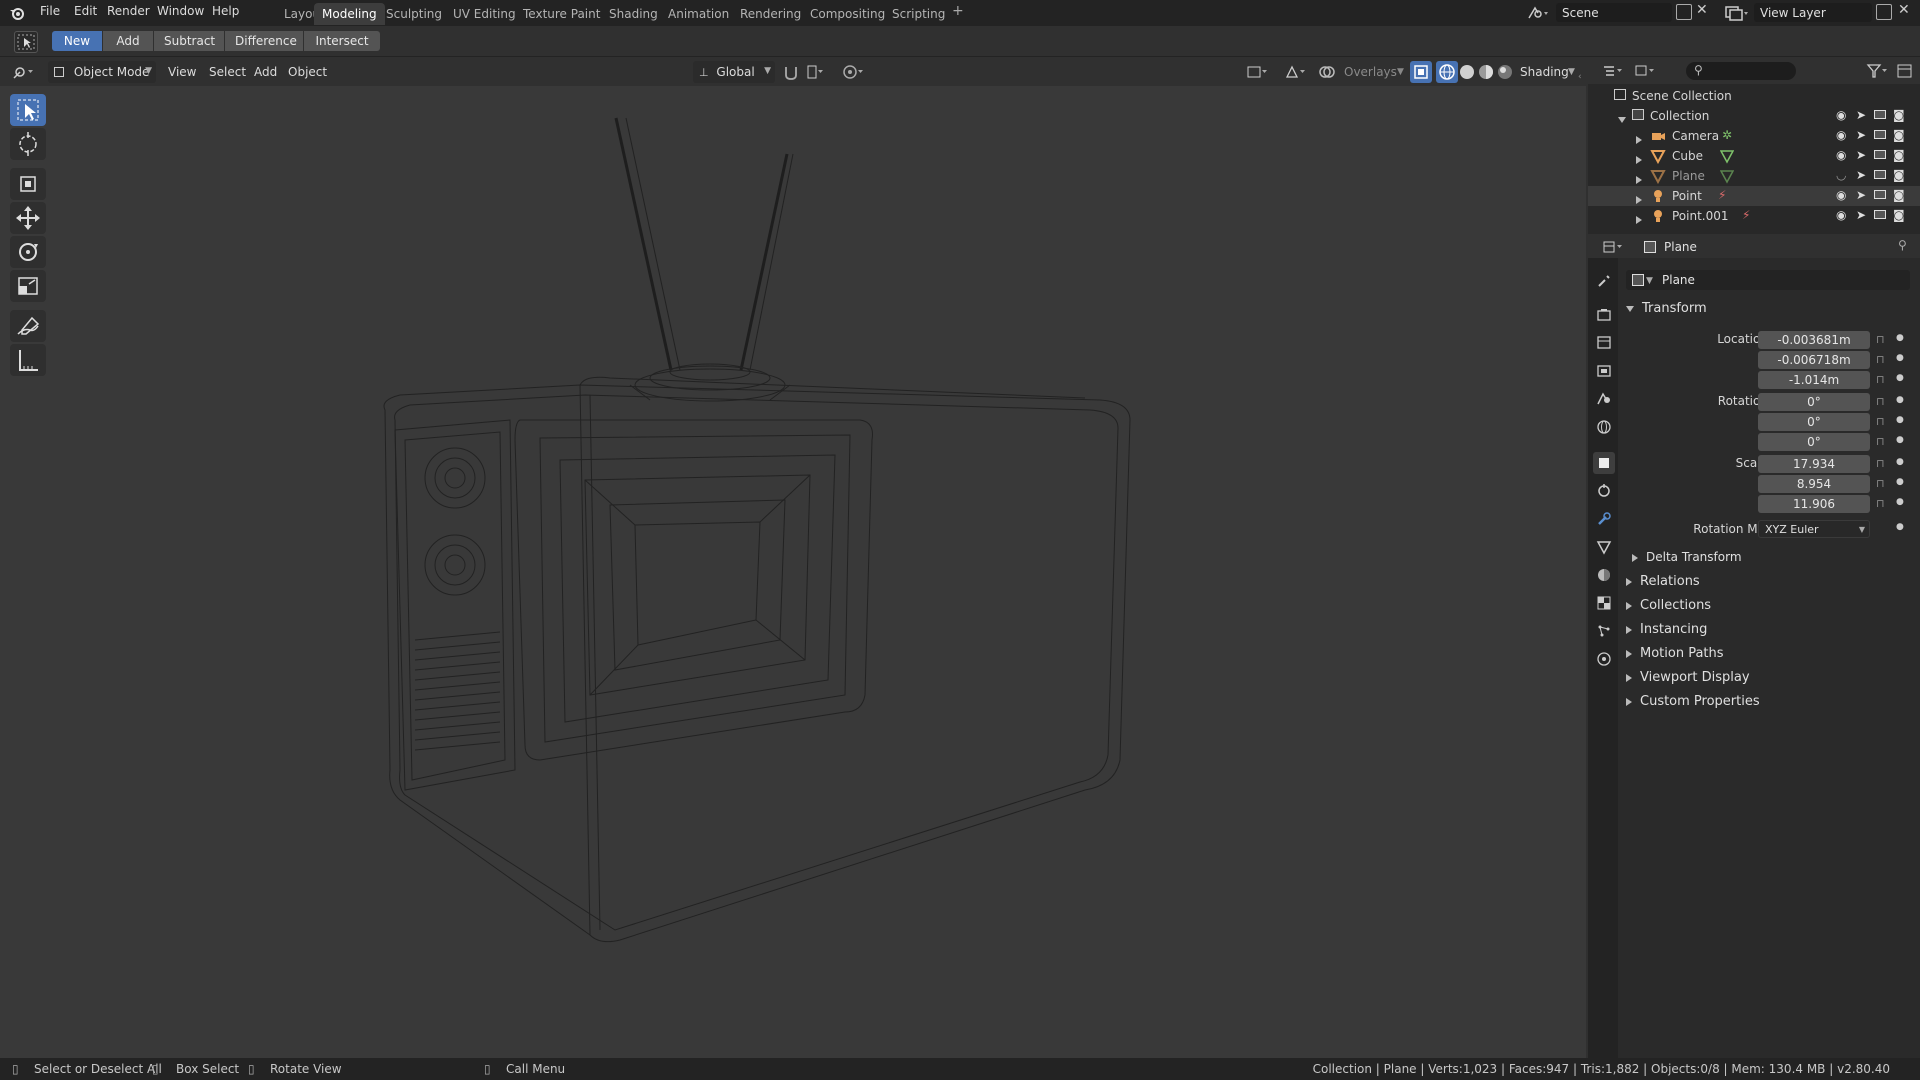 The width and height of the screenshot is (1920, 1080). Describe the element at coordinates (1604, 371) in the screenshot. I see `view-layer-tab-icon` at that location.